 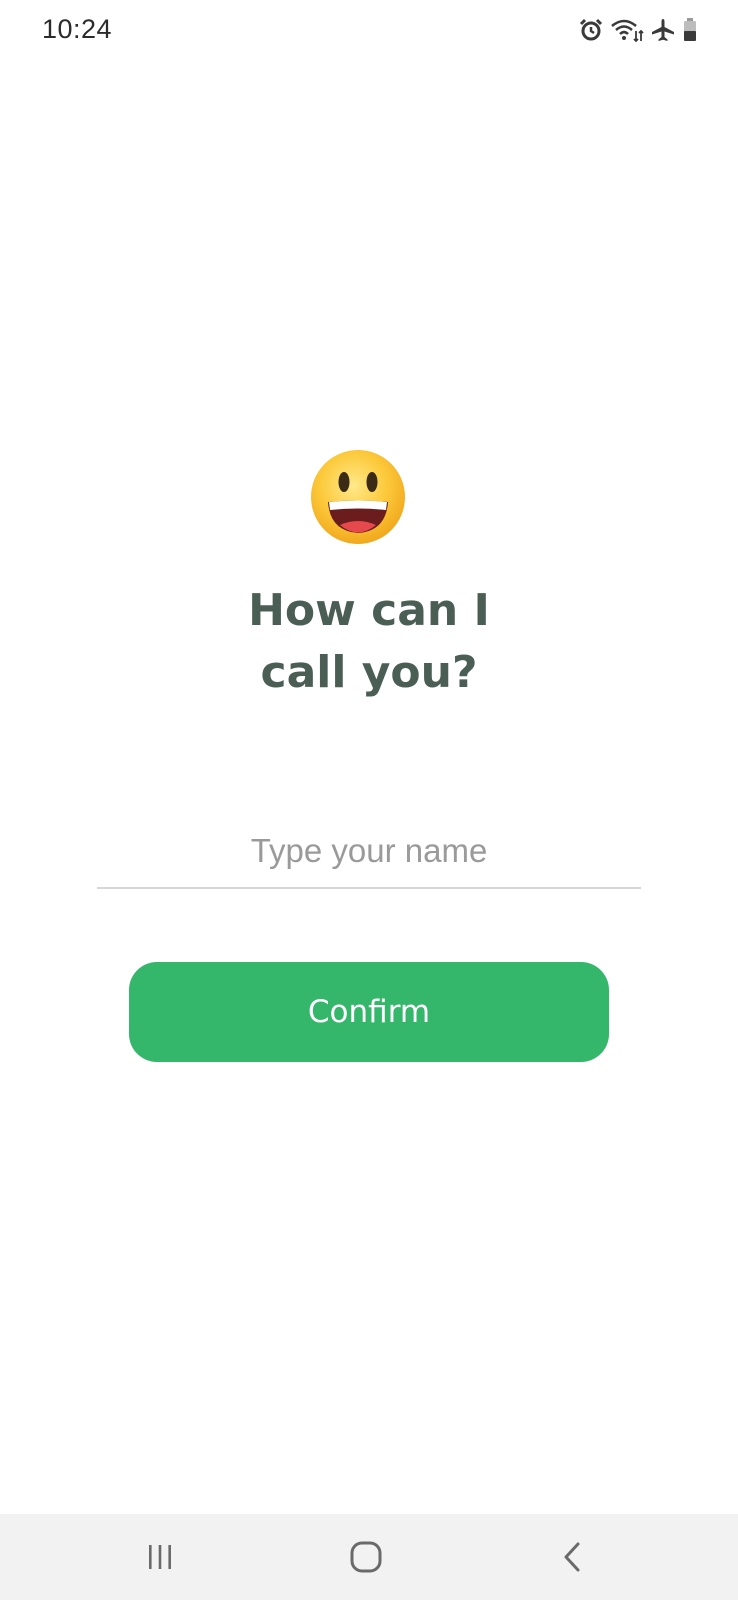 I want to click on navigation-bar, so click(x=369, y=1557).